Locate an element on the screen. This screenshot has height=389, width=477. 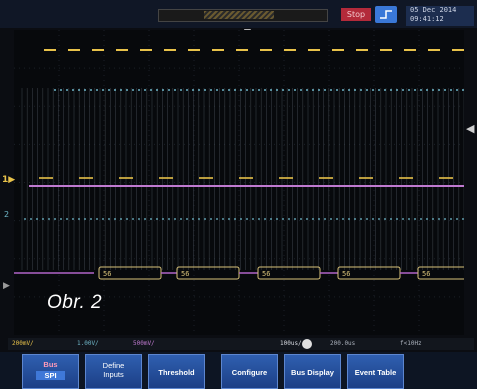
ch2-scale: 1.00V/ is located at coordinates (88, 343).